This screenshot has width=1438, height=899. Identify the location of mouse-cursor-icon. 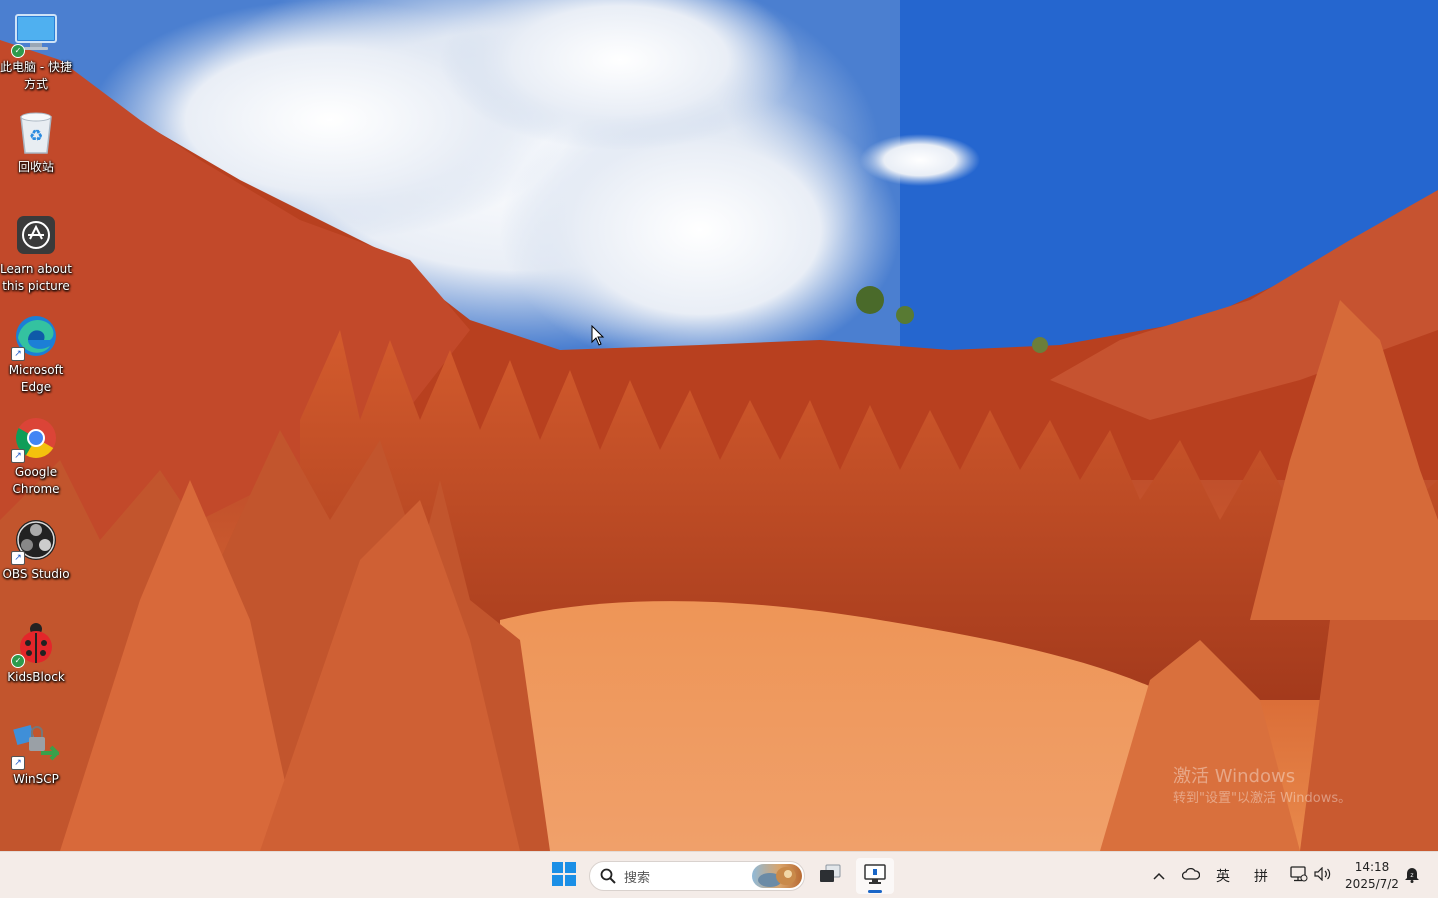
(598, 337).